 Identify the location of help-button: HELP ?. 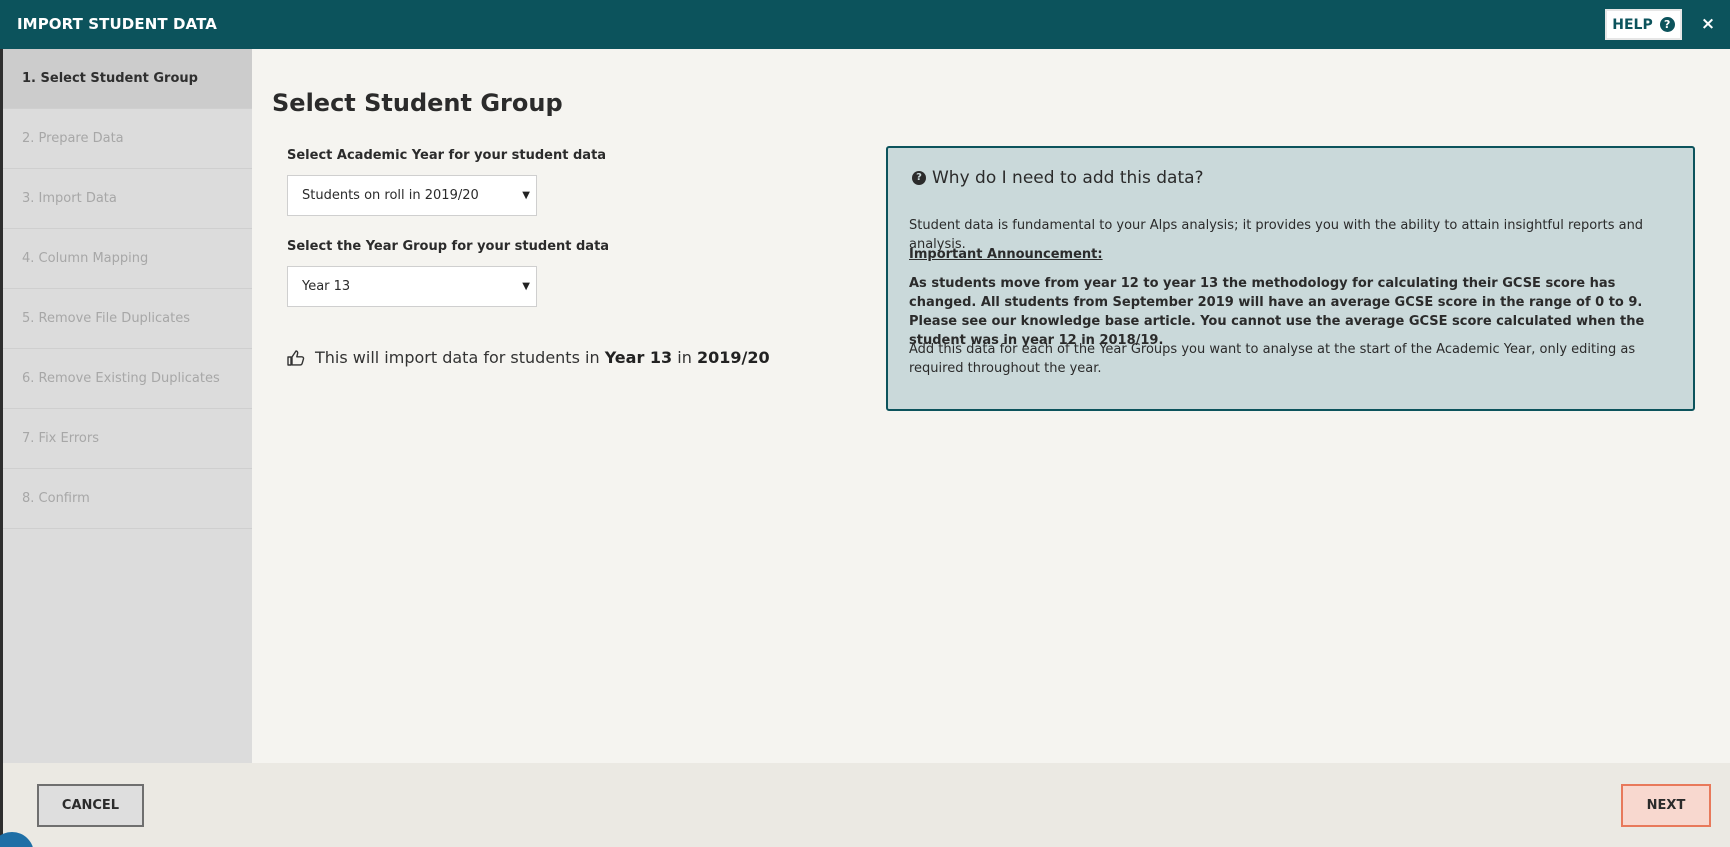
(1643, 24).